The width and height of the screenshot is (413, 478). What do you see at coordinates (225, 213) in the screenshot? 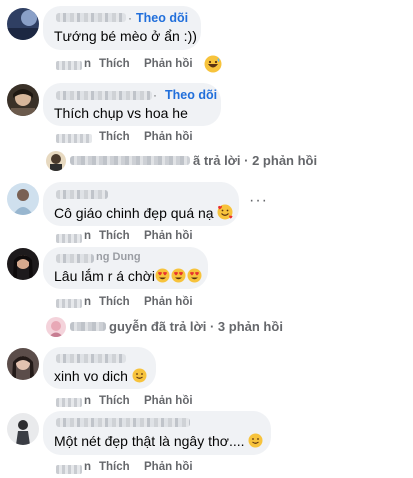
I see `smiling-hearts-emoji` at bounding box center [225, 213].